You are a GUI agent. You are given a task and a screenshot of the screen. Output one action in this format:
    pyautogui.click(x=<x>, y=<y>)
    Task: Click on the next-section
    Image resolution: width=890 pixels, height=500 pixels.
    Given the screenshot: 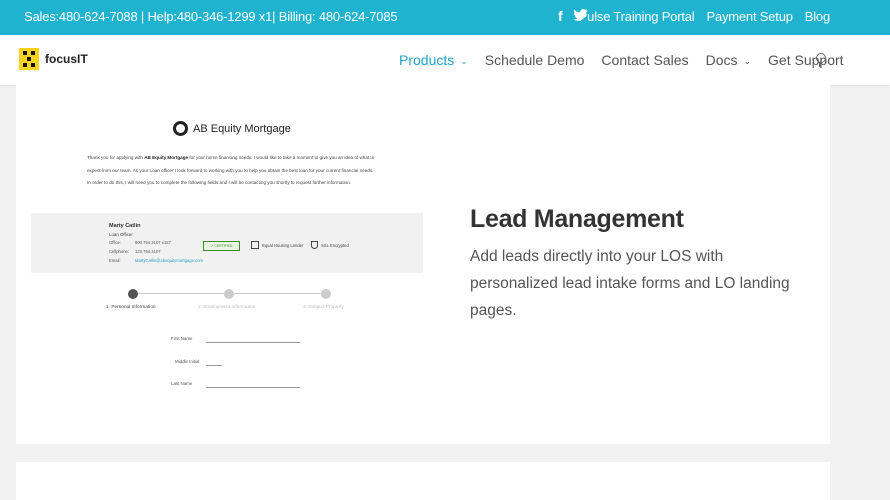 What is the action you would take?
    pyautogui.click(x=423, y=481)
    